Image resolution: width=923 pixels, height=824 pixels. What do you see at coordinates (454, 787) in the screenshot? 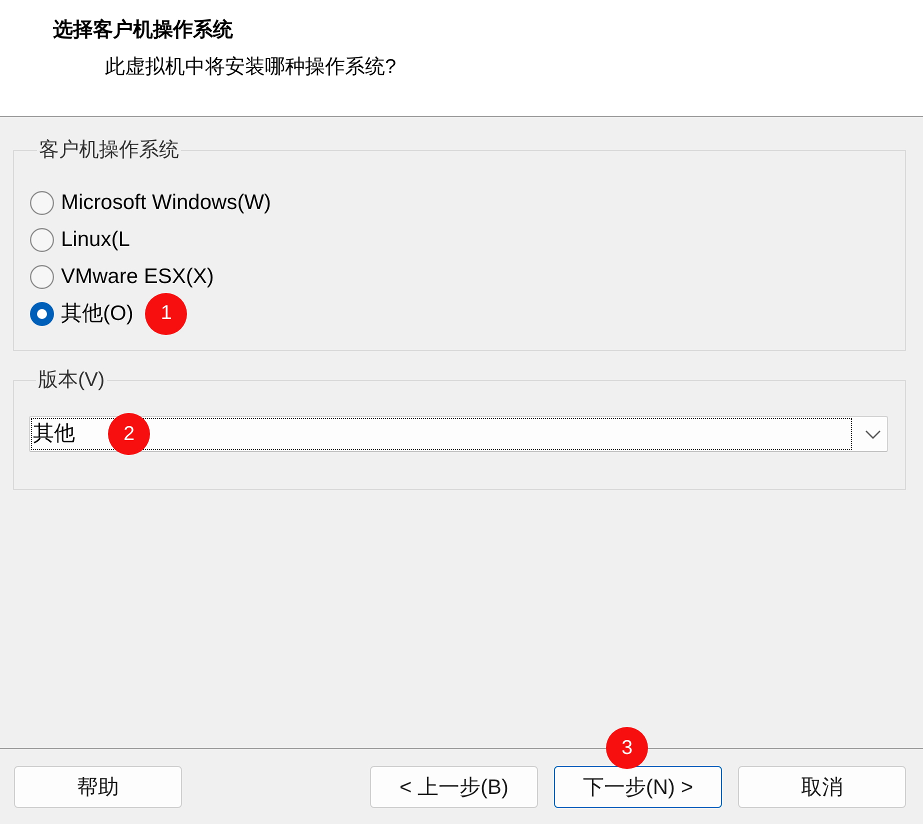
I see `back-button: < 上一步(B)` at bounding box center [454, 787].